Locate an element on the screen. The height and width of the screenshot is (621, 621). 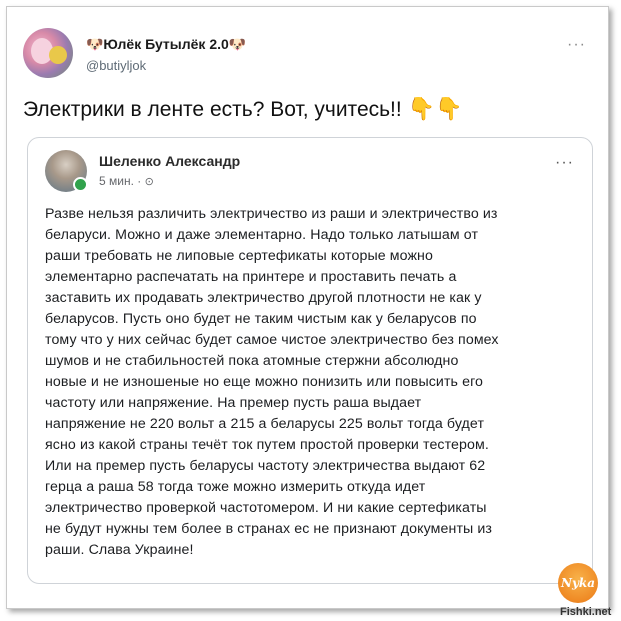
post-author-name: Шеленко Александр is located at coordinates (169, 161).